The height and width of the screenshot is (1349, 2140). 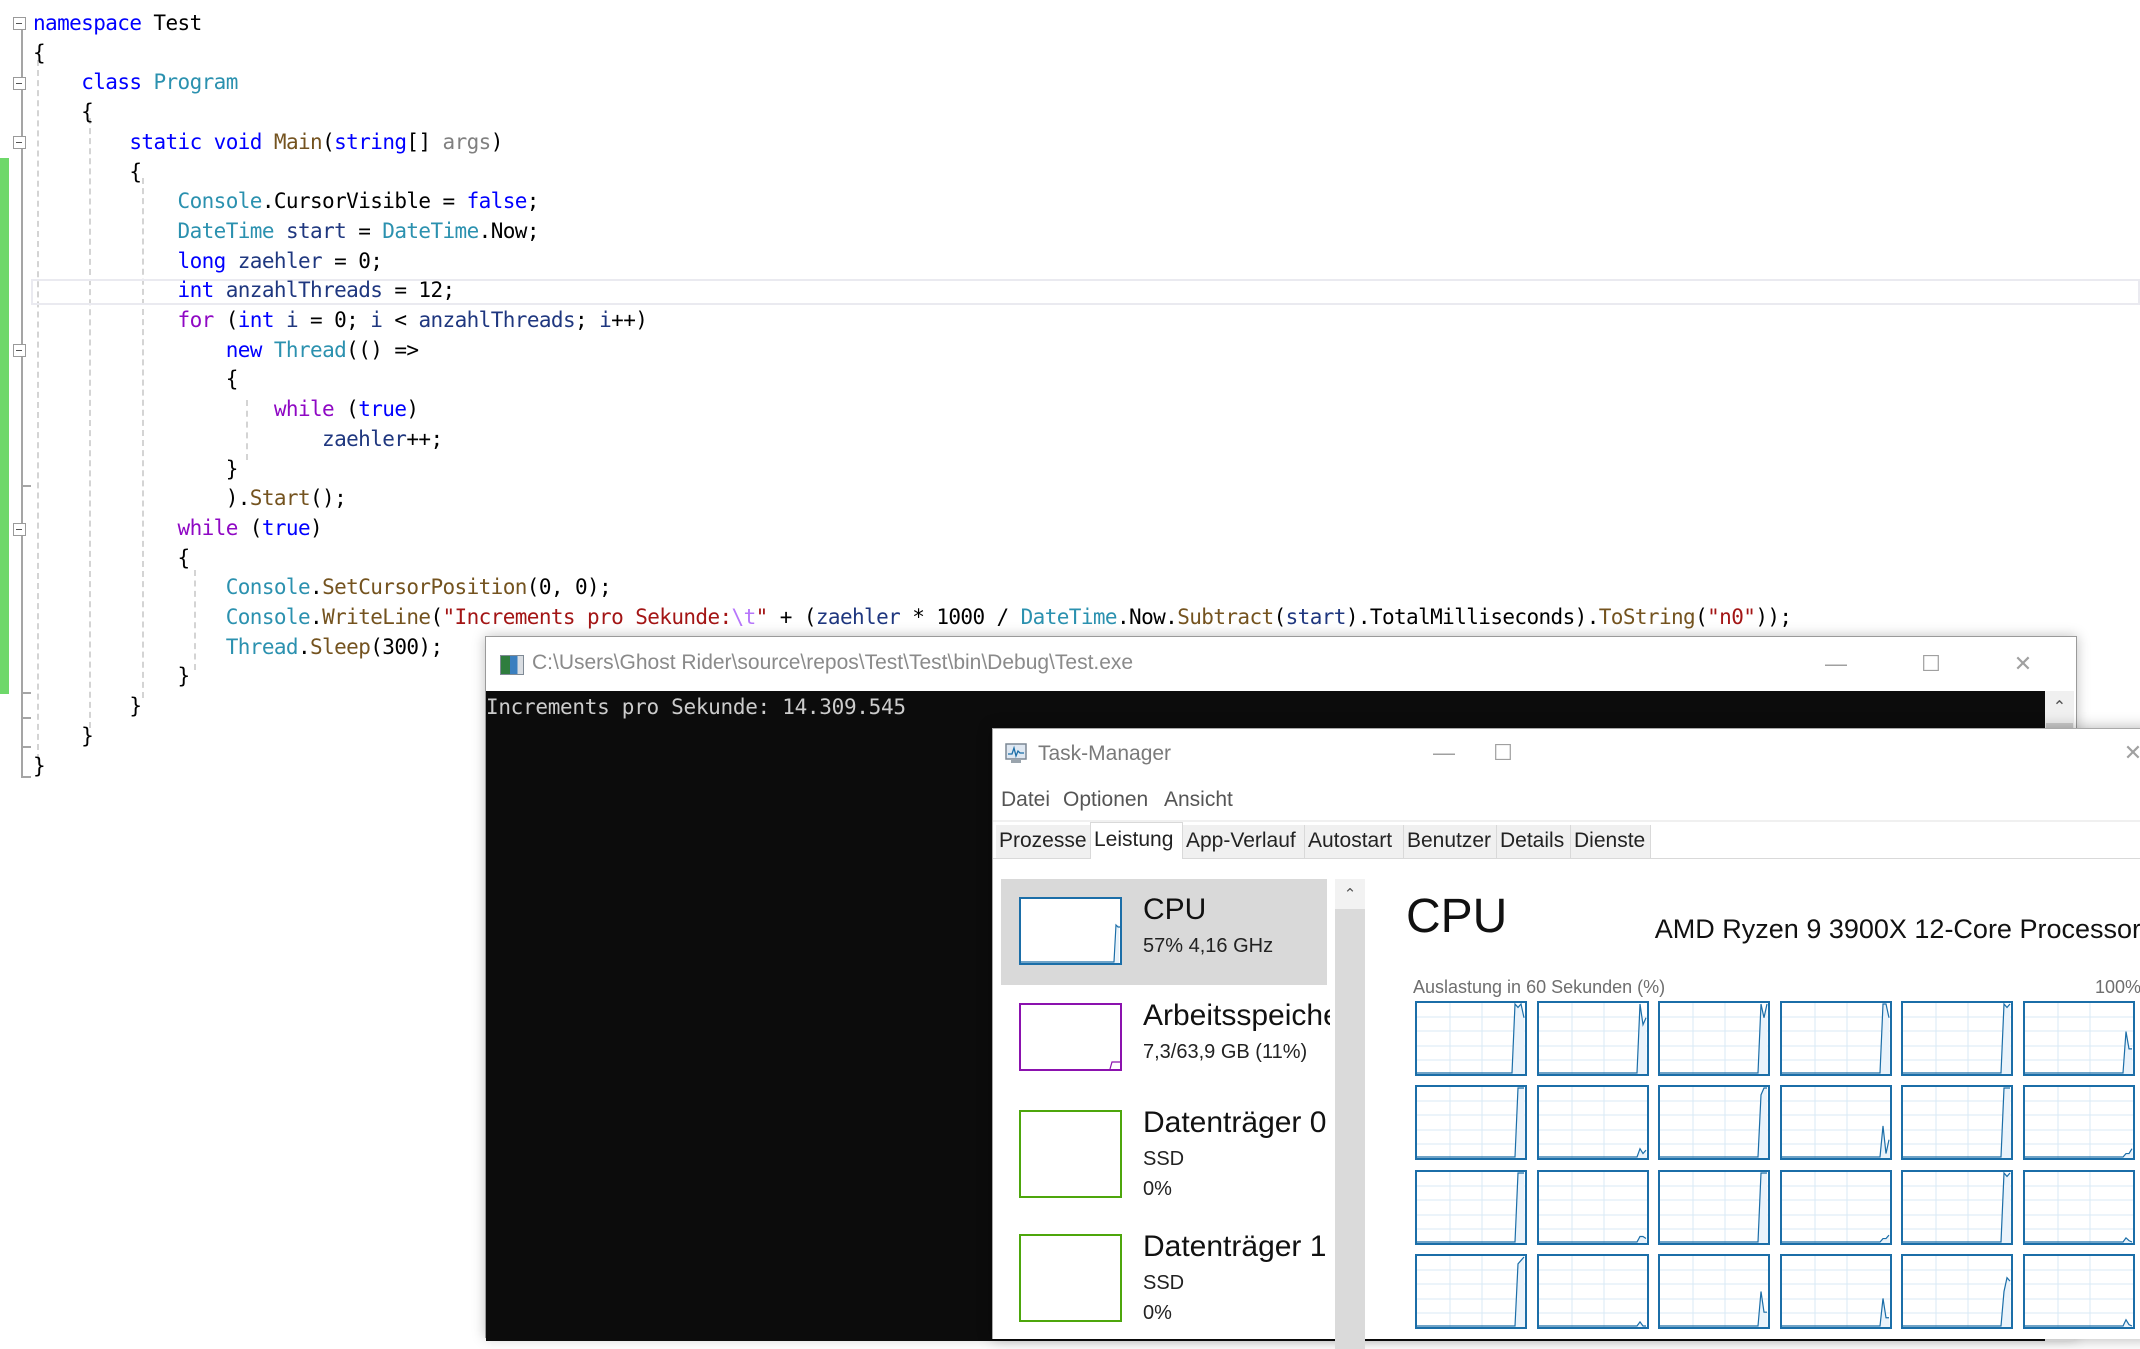 What do you see at coordinates (497, 201) in the screenshot?
I see `code-token: false` at bounding box center [497, 201].